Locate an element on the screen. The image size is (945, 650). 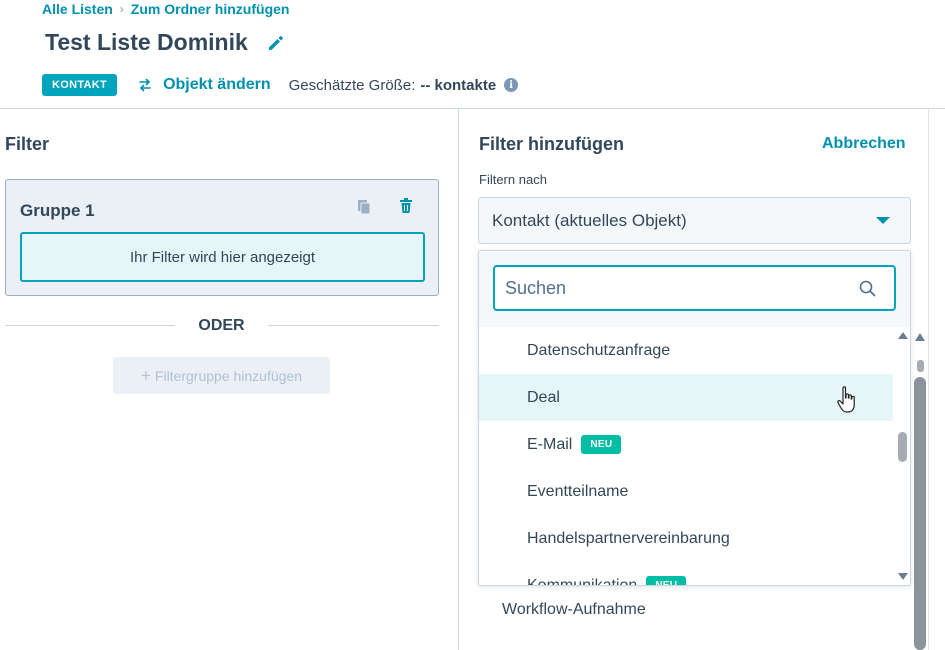
option-label: Eventteilname is located at coordinates (578, 491).